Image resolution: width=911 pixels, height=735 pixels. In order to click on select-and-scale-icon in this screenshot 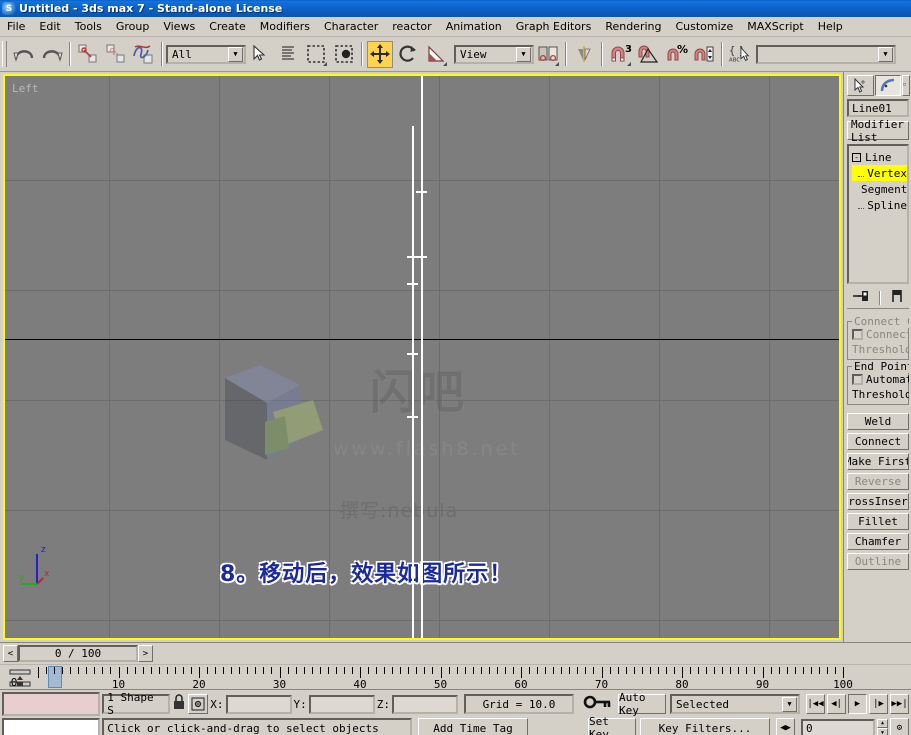, I will do `click(436, 54)`.